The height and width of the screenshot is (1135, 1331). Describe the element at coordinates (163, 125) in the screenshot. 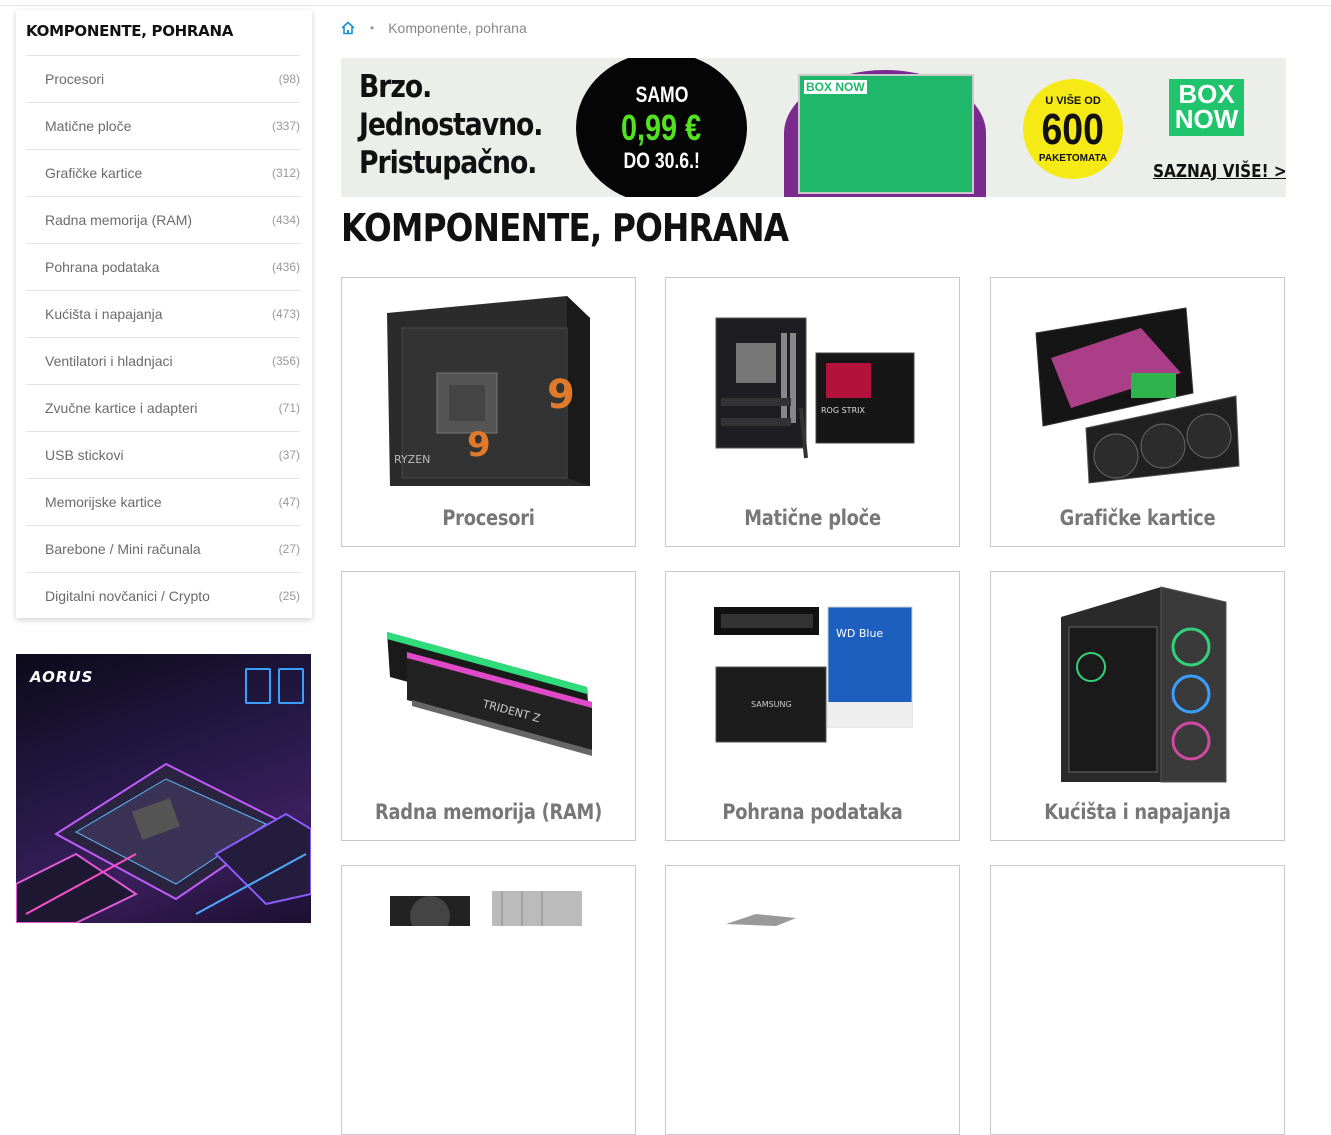

I see `sidebar-item-maticne-ploce: Matične ploče (337)` at that location.